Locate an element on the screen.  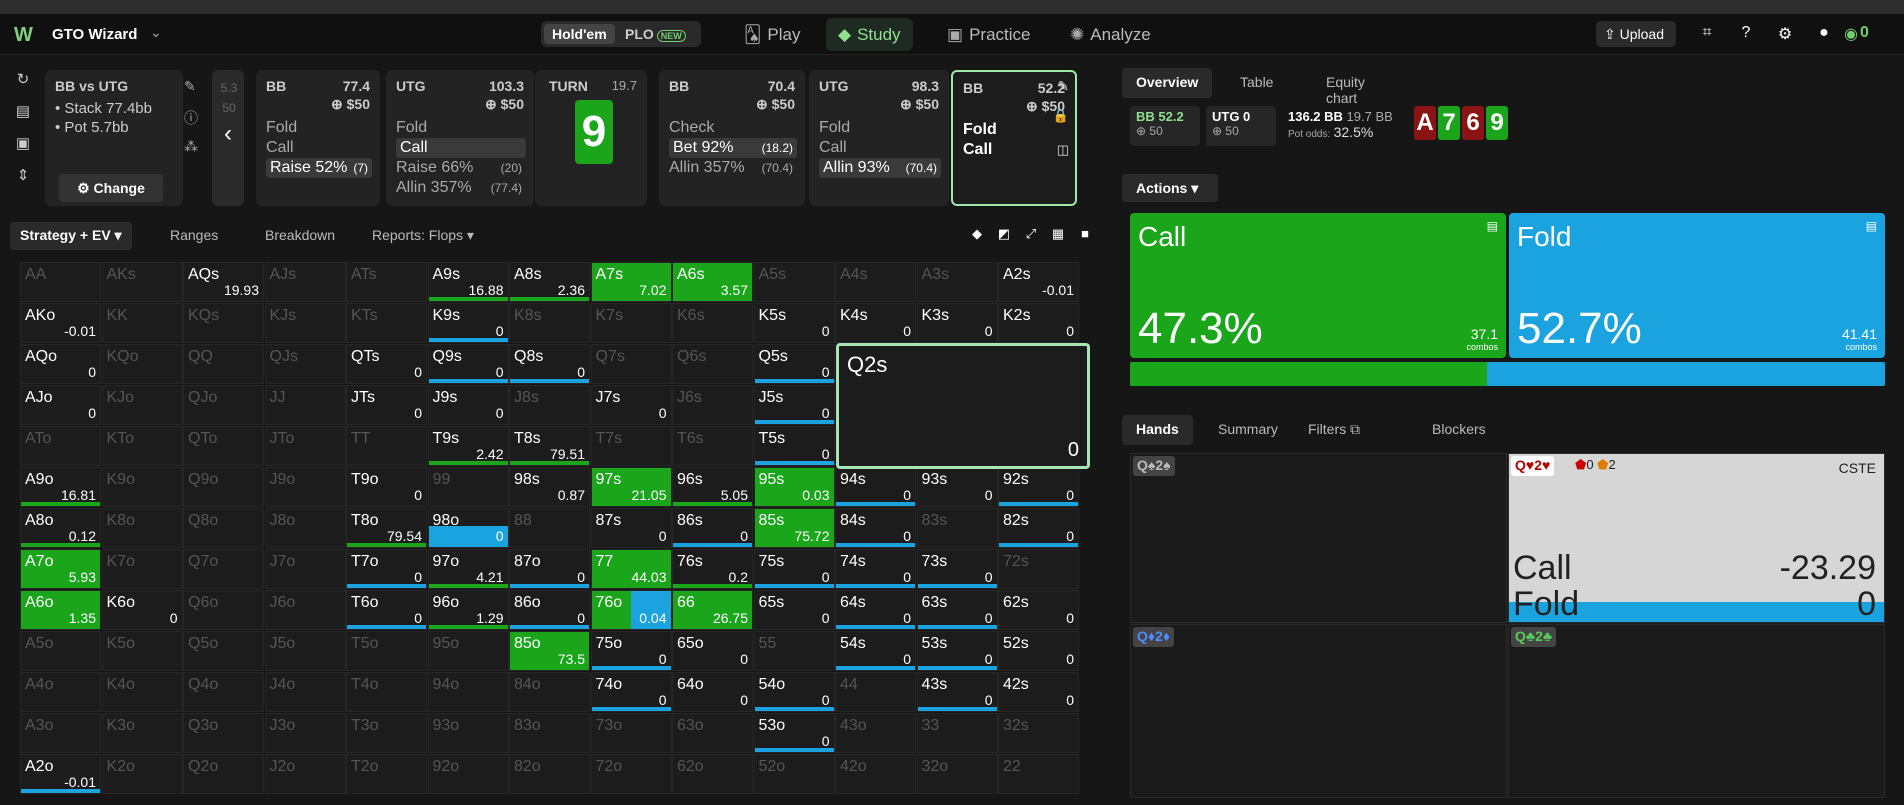
tab-hands: Hands is located at coordinates (1157, 430).